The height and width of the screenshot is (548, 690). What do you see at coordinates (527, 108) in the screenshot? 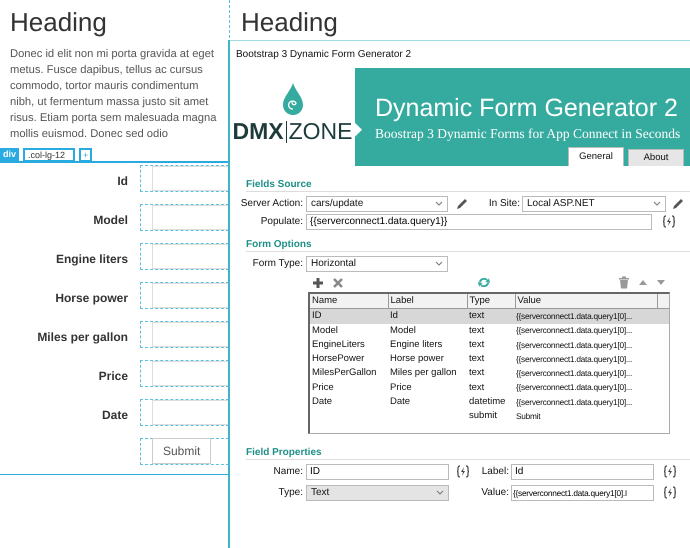
I see `banner-title: Dynamic Form Generator 2` at bounding box center [527, 108].